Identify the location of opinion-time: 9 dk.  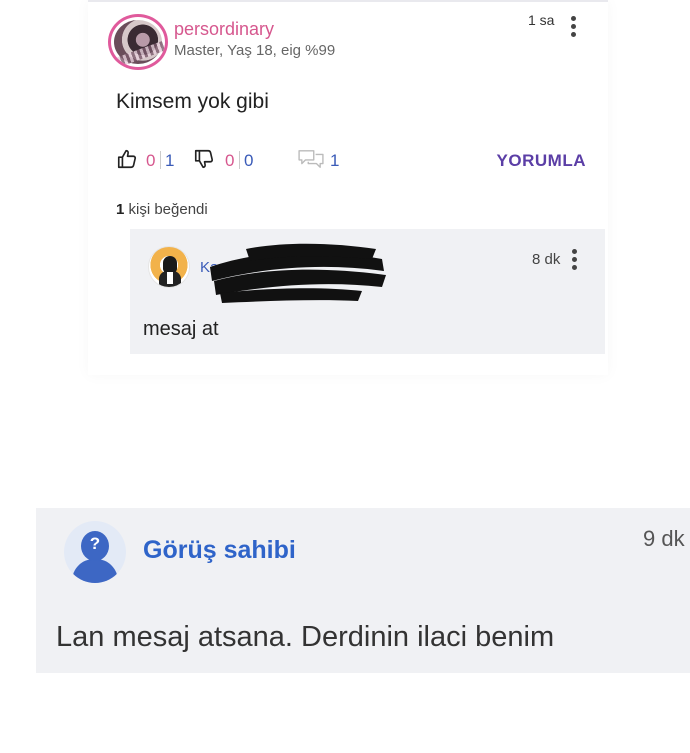
(664, 538).